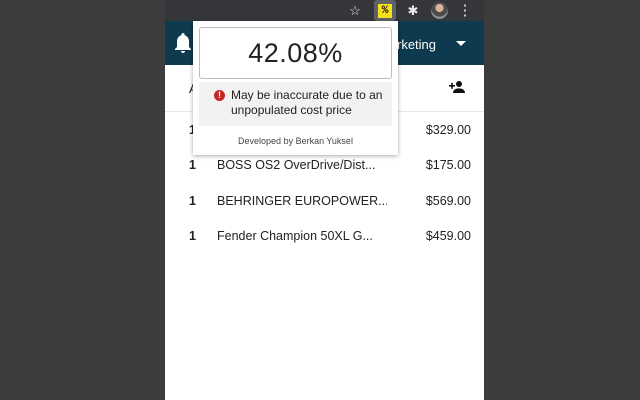 The image size is (640, 400). What do you see at coordinates (324, 10) in the screenshot?
I see `browser-toolbar: ☆ % ✱ ⋮` at bounding box center [324, 10].